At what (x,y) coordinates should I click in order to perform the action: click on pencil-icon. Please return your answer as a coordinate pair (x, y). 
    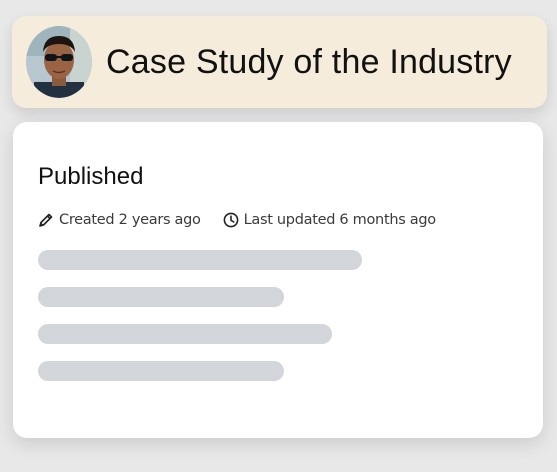
    Looking at the image, I should click on (46, 220).